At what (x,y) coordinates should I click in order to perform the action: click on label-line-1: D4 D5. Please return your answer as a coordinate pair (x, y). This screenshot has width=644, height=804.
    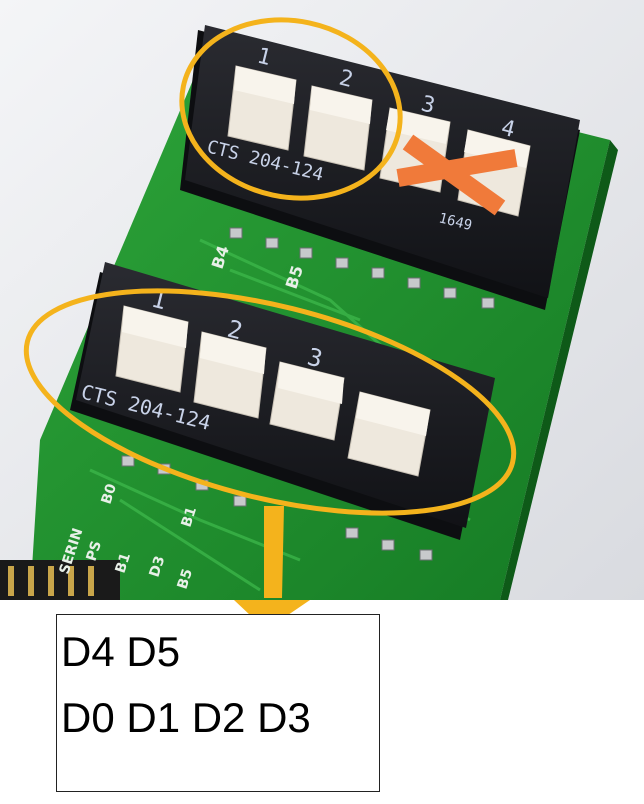
    Looking at the image, I should click on (121, 651).